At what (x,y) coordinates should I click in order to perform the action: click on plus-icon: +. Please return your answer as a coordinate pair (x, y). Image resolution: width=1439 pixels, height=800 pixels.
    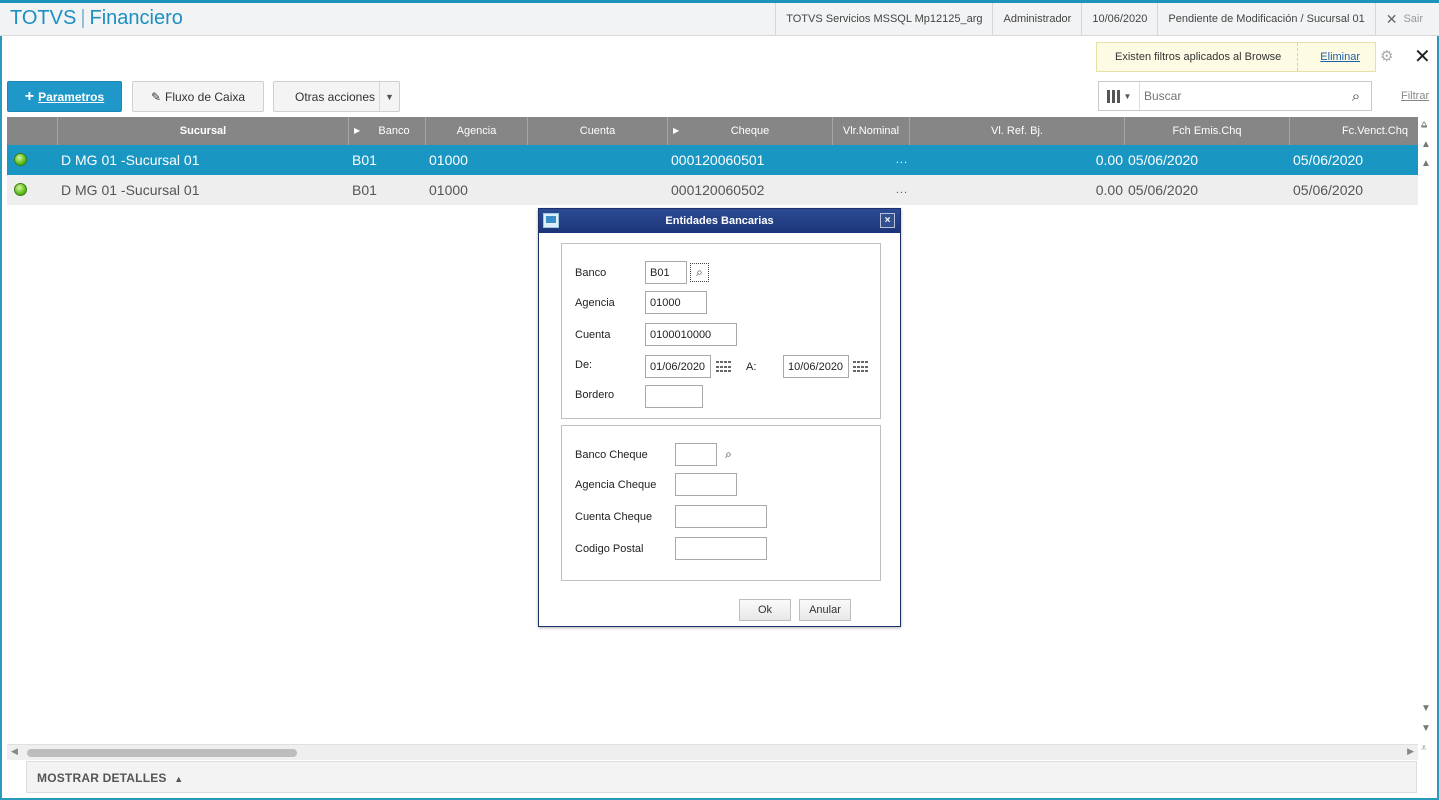
    Looking at the image, I should click on (29, 96).